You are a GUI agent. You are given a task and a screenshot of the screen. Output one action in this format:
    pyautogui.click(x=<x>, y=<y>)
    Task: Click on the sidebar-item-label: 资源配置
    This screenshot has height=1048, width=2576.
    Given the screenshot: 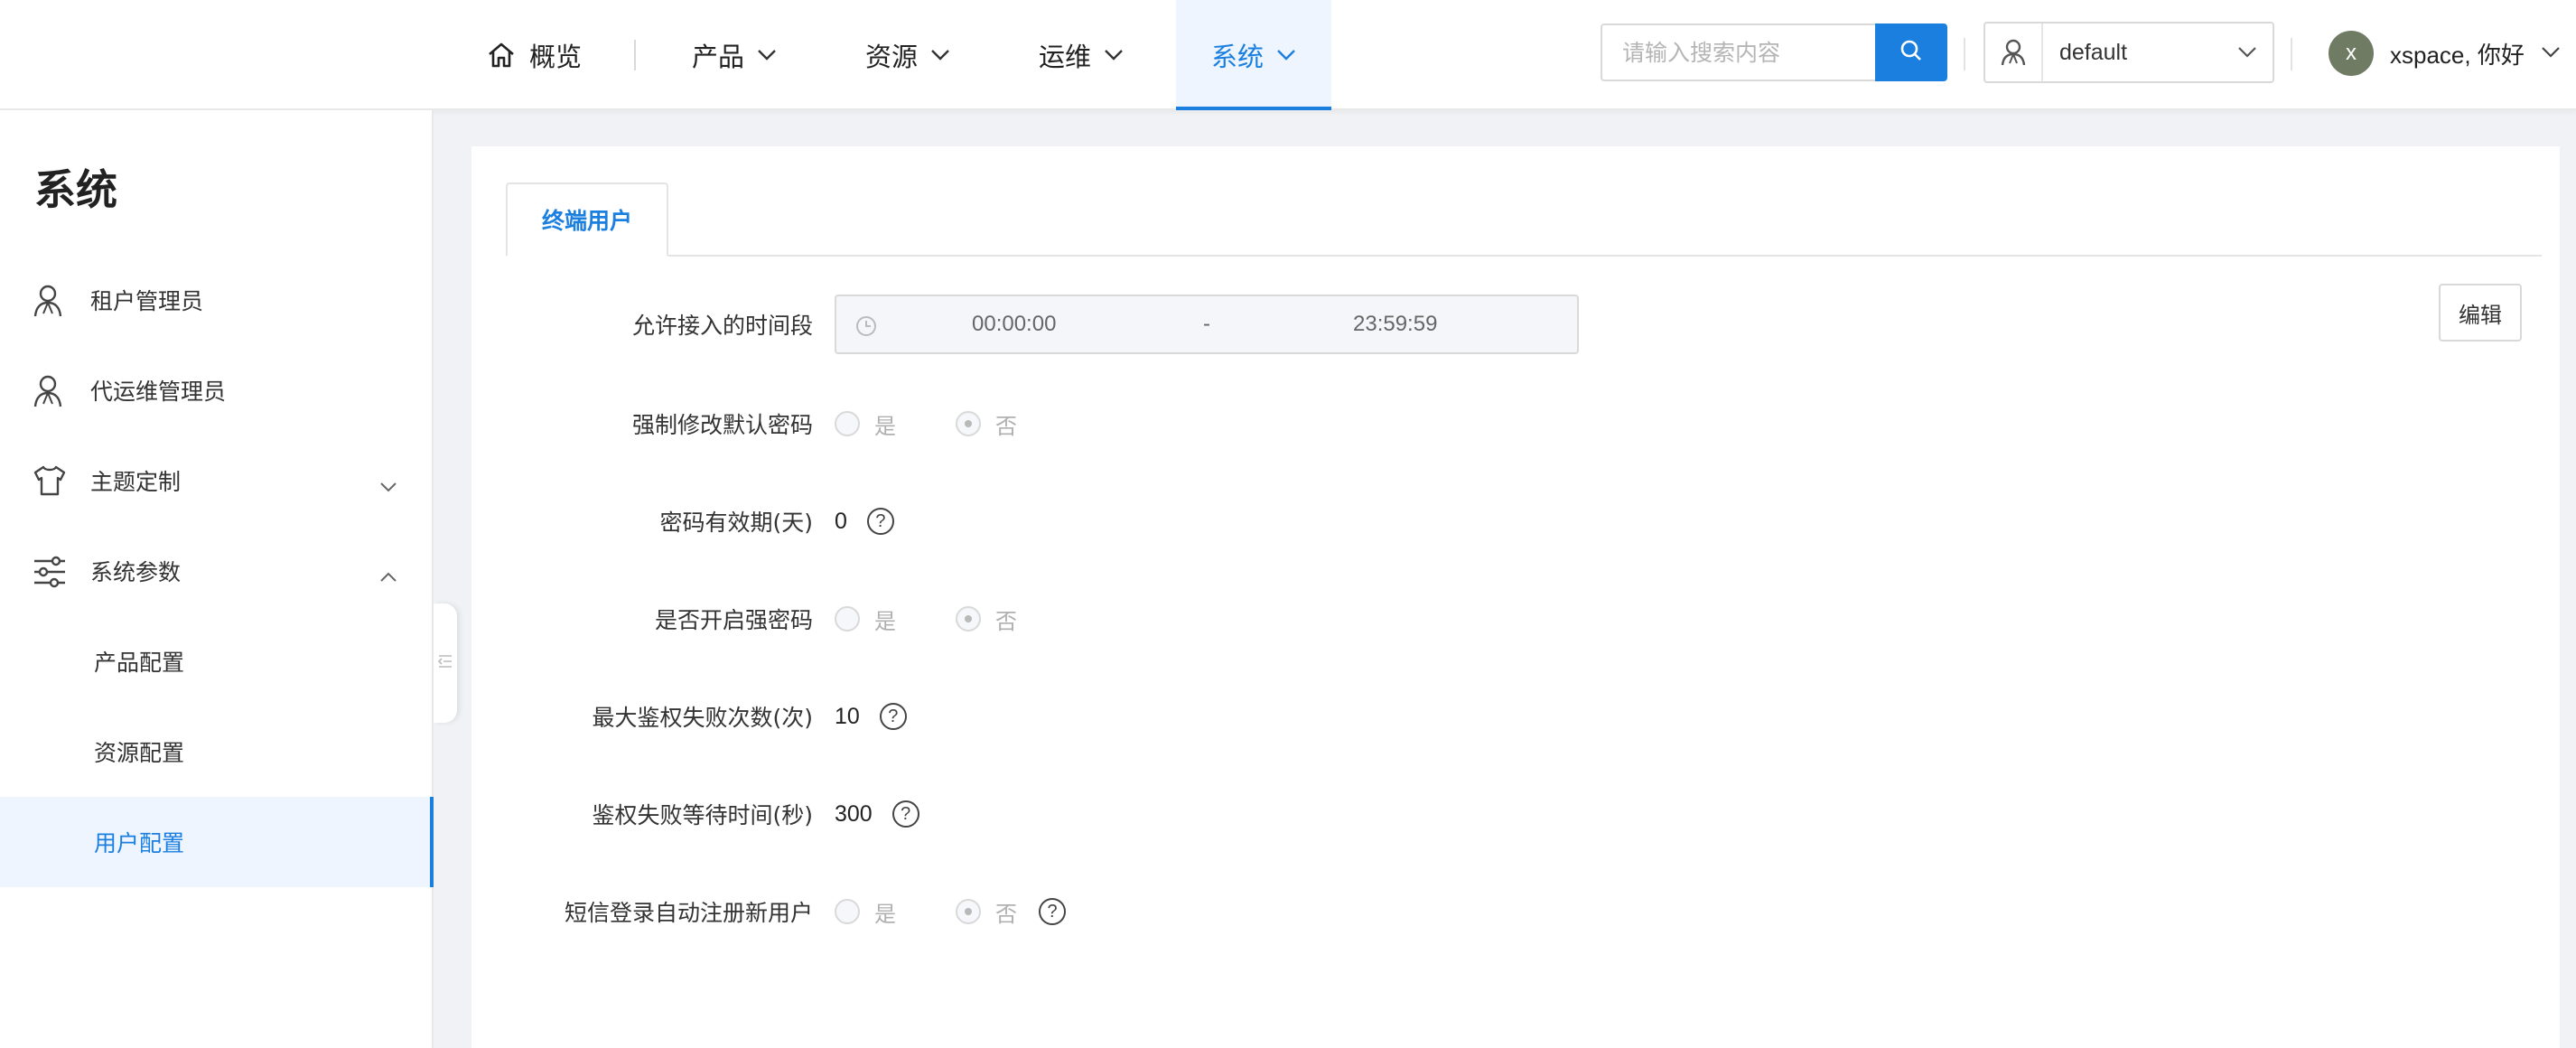 What is the action you would take?
    pyautogui.click(x=139, y=753)
    